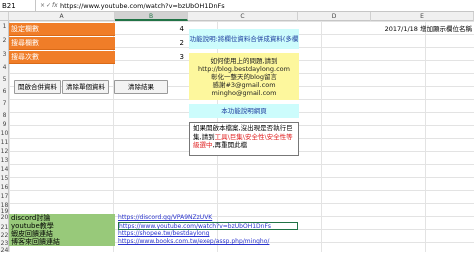  I want to click on row-header: 1, so click(4, 26).